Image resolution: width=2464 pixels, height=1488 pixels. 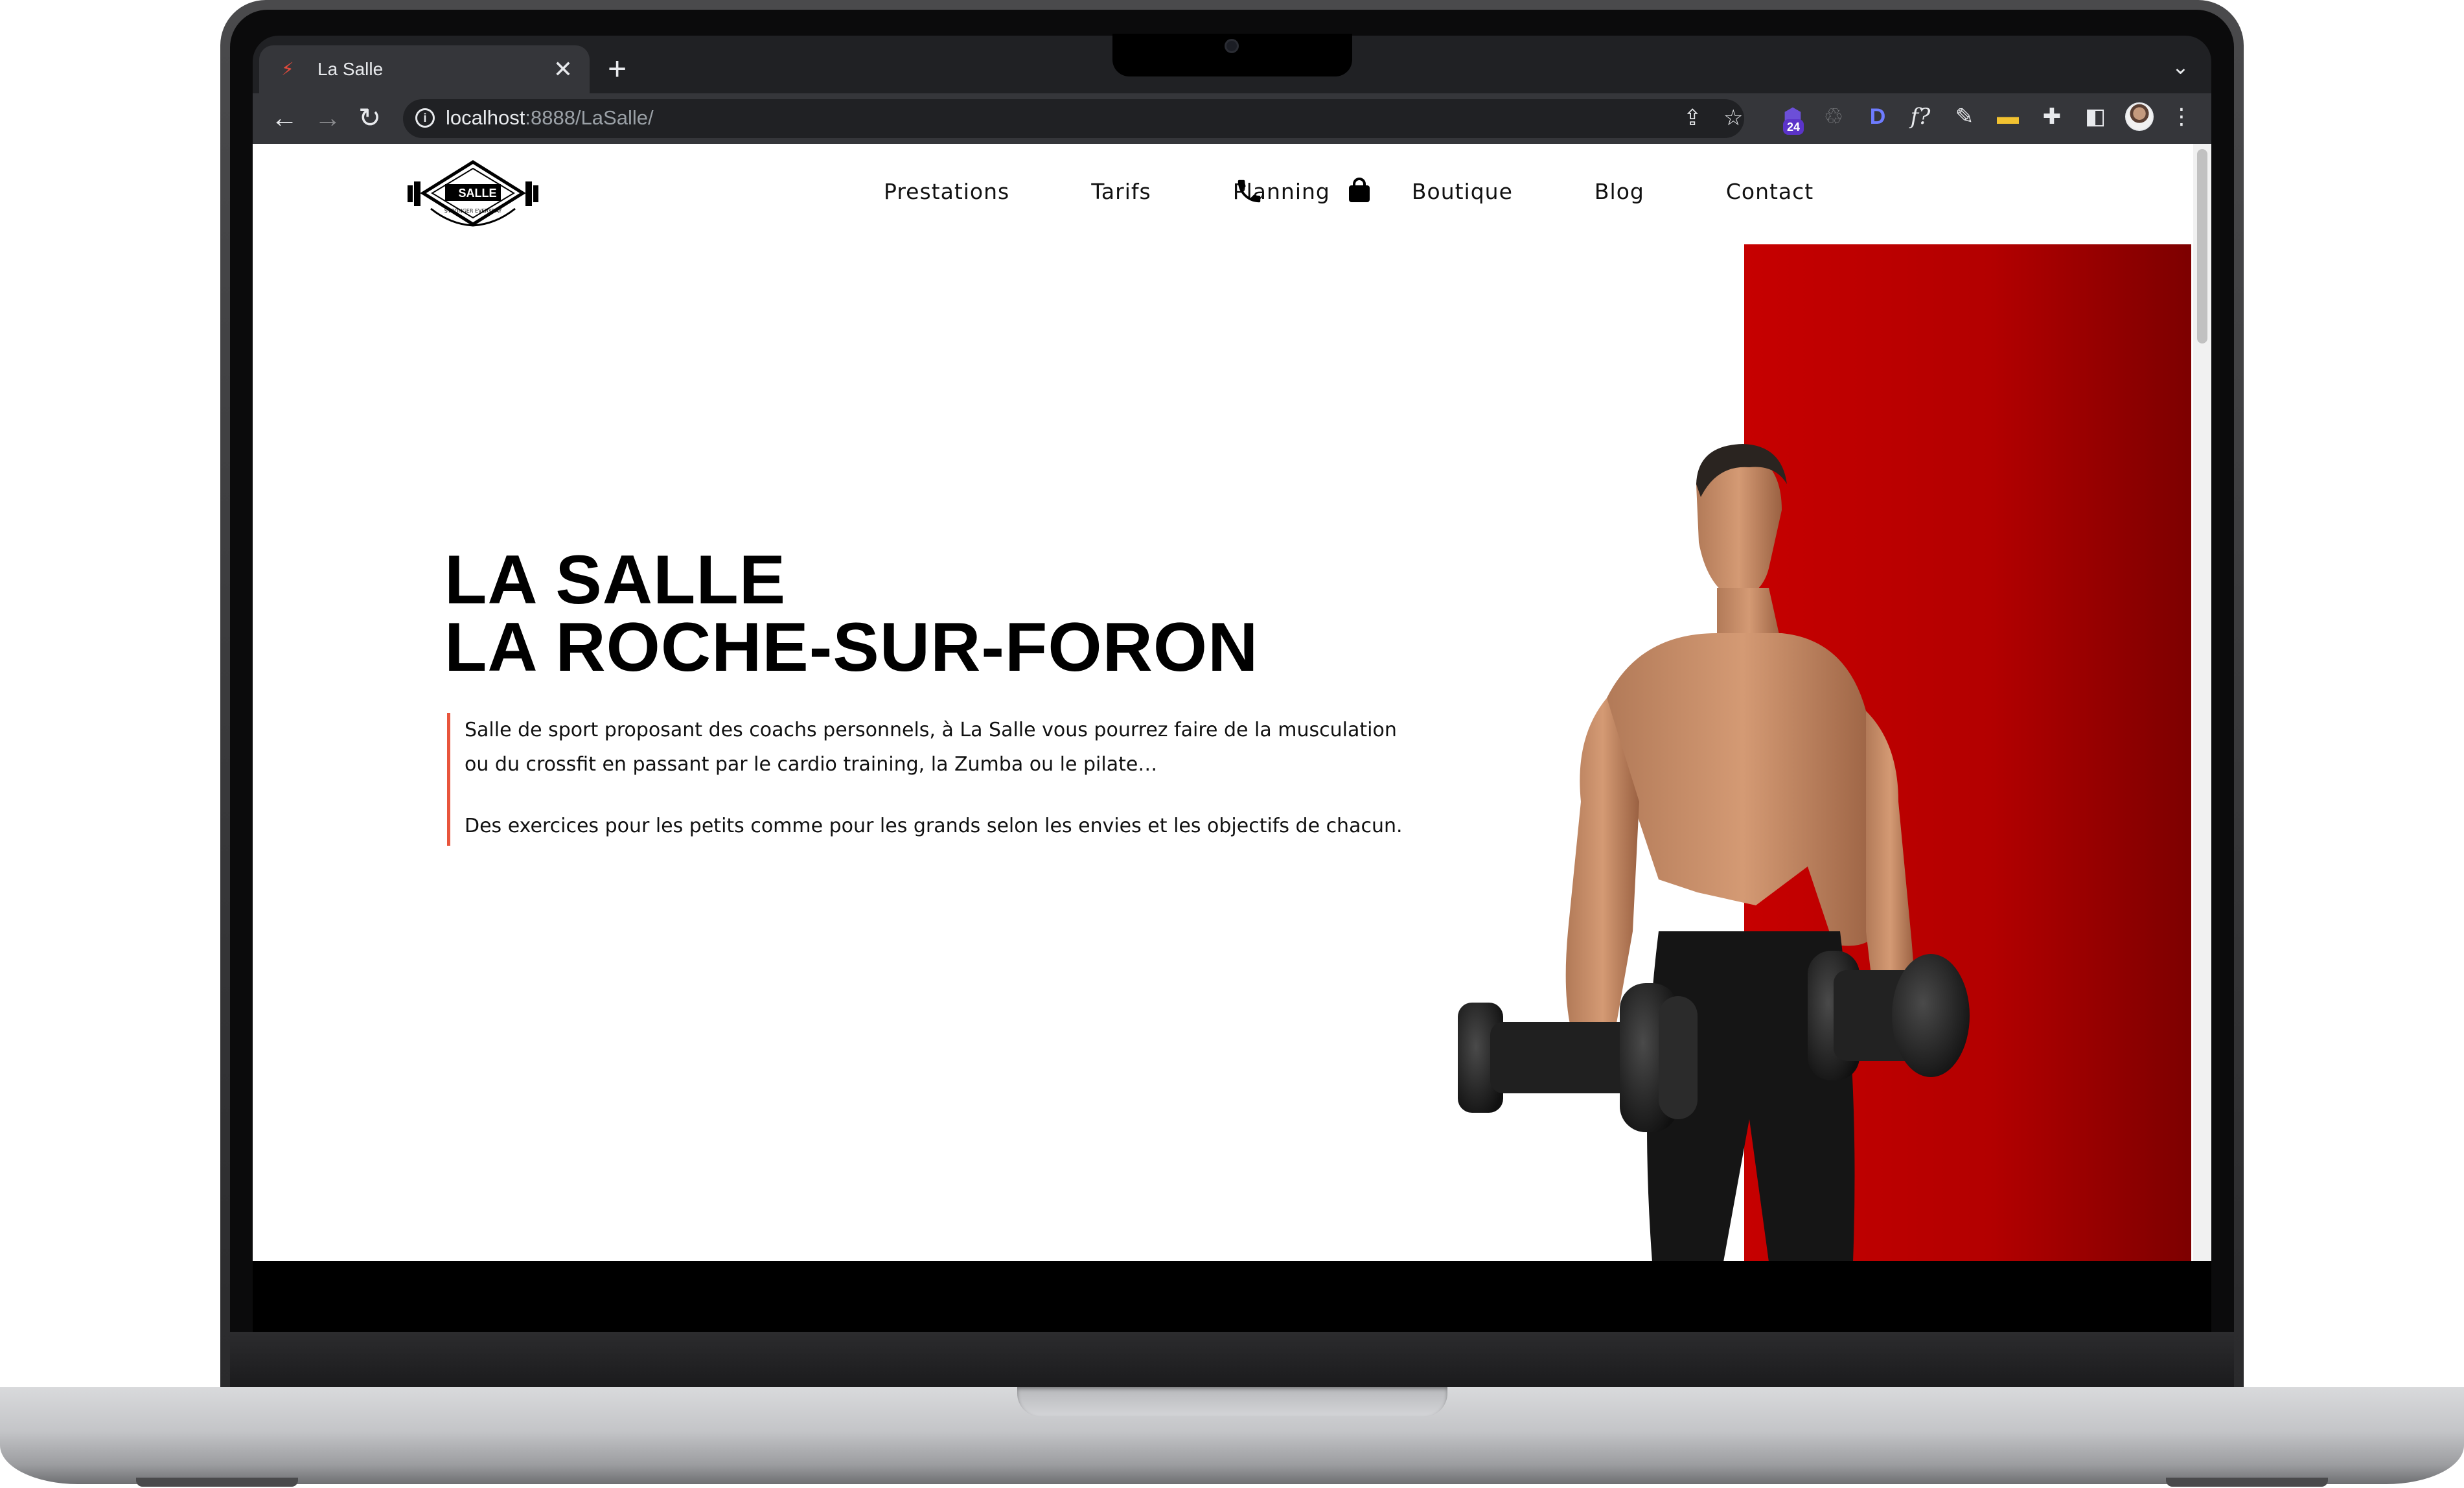 I want to click on nav-boutique: Boutique, so click(x=1463, y=191).